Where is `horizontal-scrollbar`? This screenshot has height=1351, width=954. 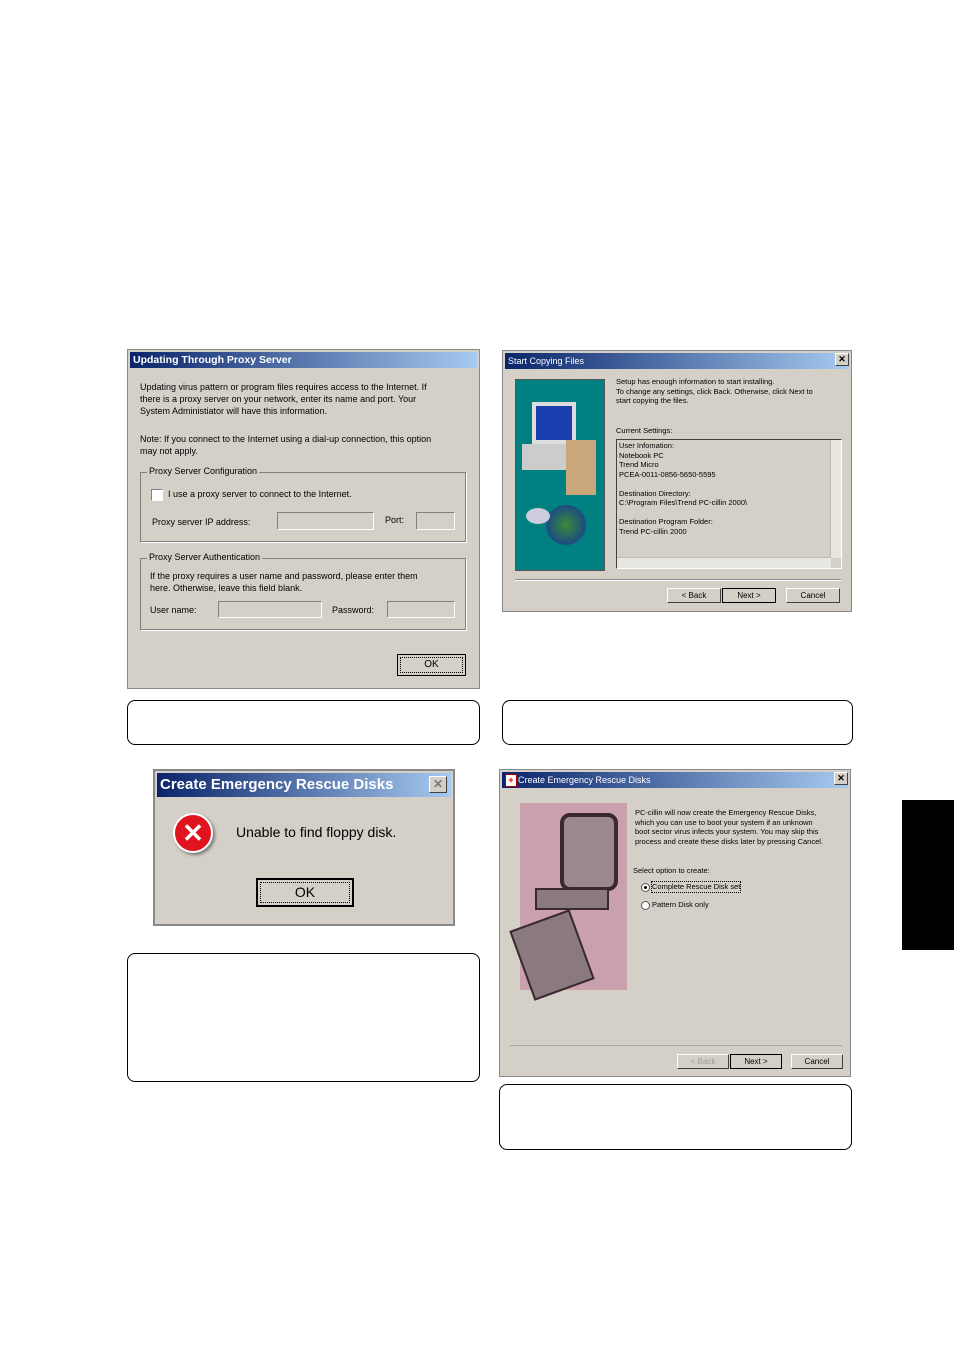 horizontal-scrollbar is located at coordinates (724, 562).